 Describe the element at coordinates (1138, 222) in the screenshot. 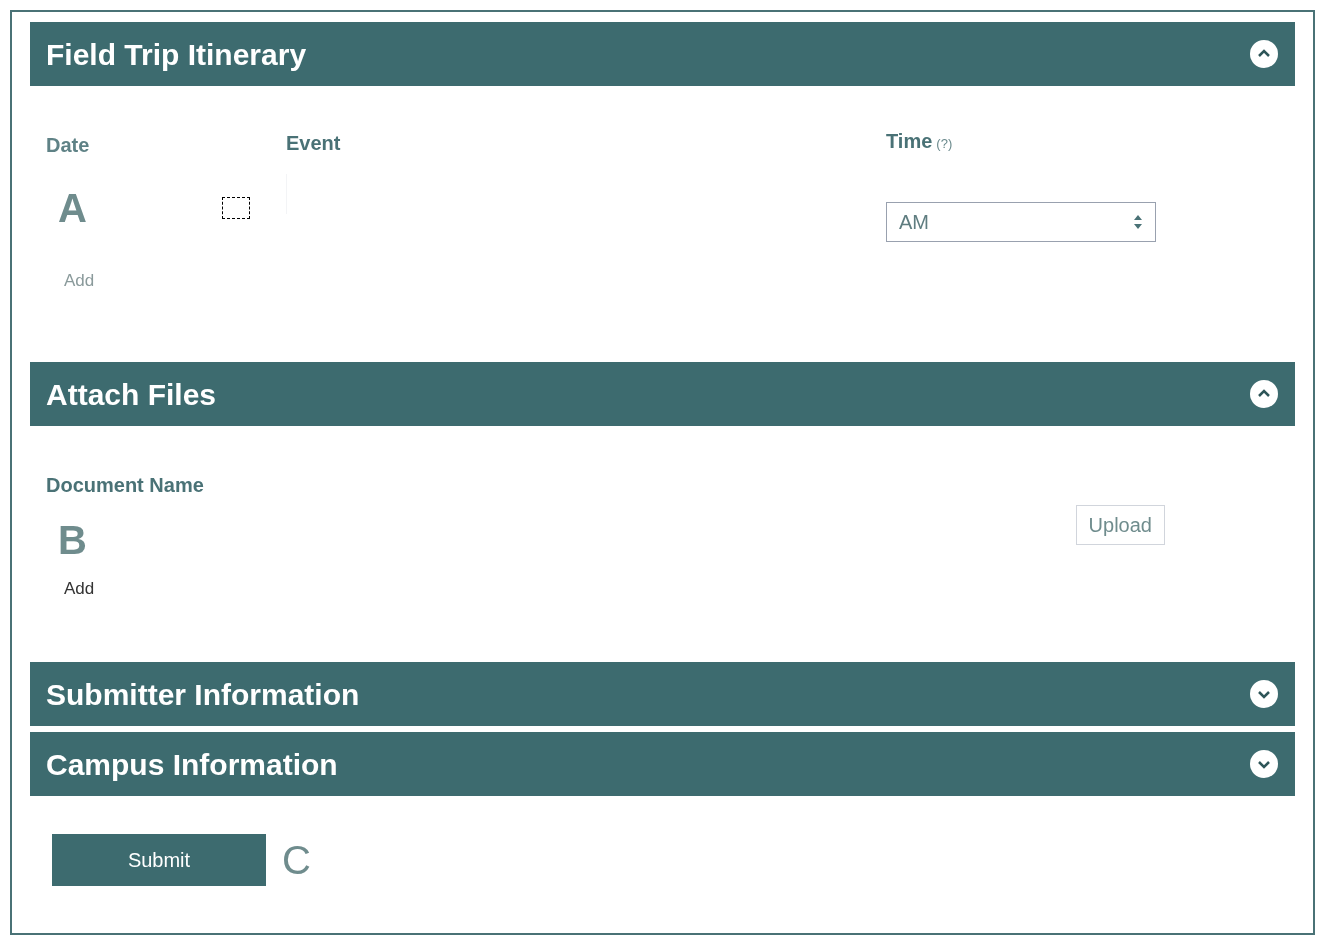

I see `sort-arrows-icon` at that location.